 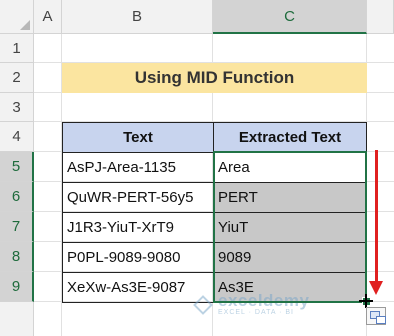 What do you see at coordinates (138, 167) in the screenshot?
I see `cell-text: AsPJ-Area-1135` at bounding box center [138, 167].